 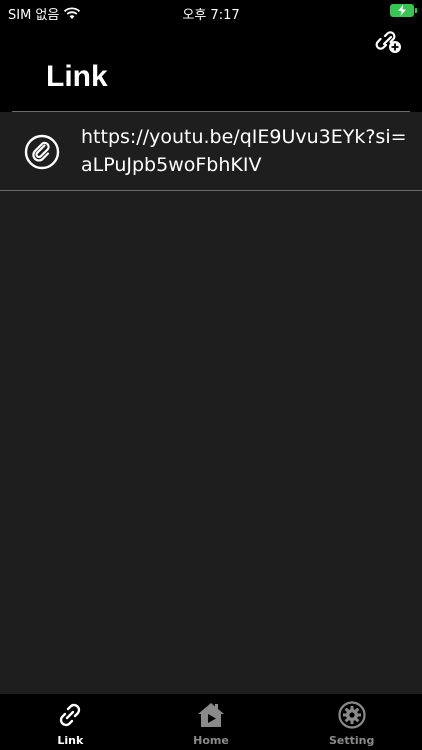 I want to click on tab-home-label: Home, so click(x=211, y=740).